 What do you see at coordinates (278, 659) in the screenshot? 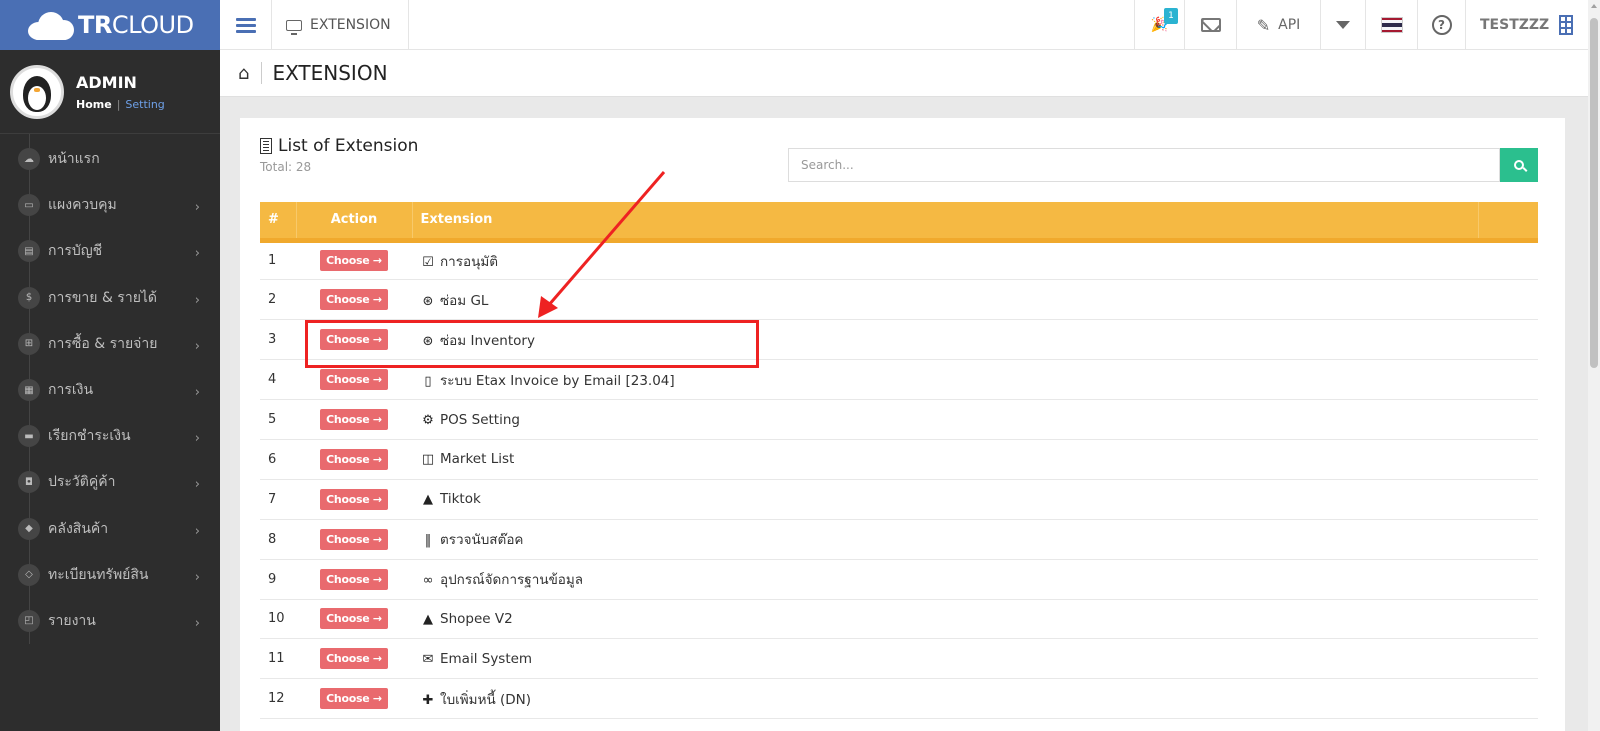
I see `row-number: 11` at bounding box center [278, 659].